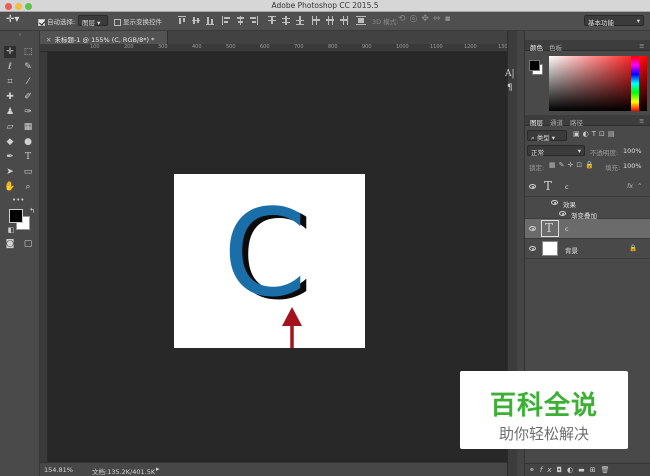  What do you see at coordinates (265, 47) in the screenshot?
I see `ruler-tick-label: 600` at bounding box center [265, 47].